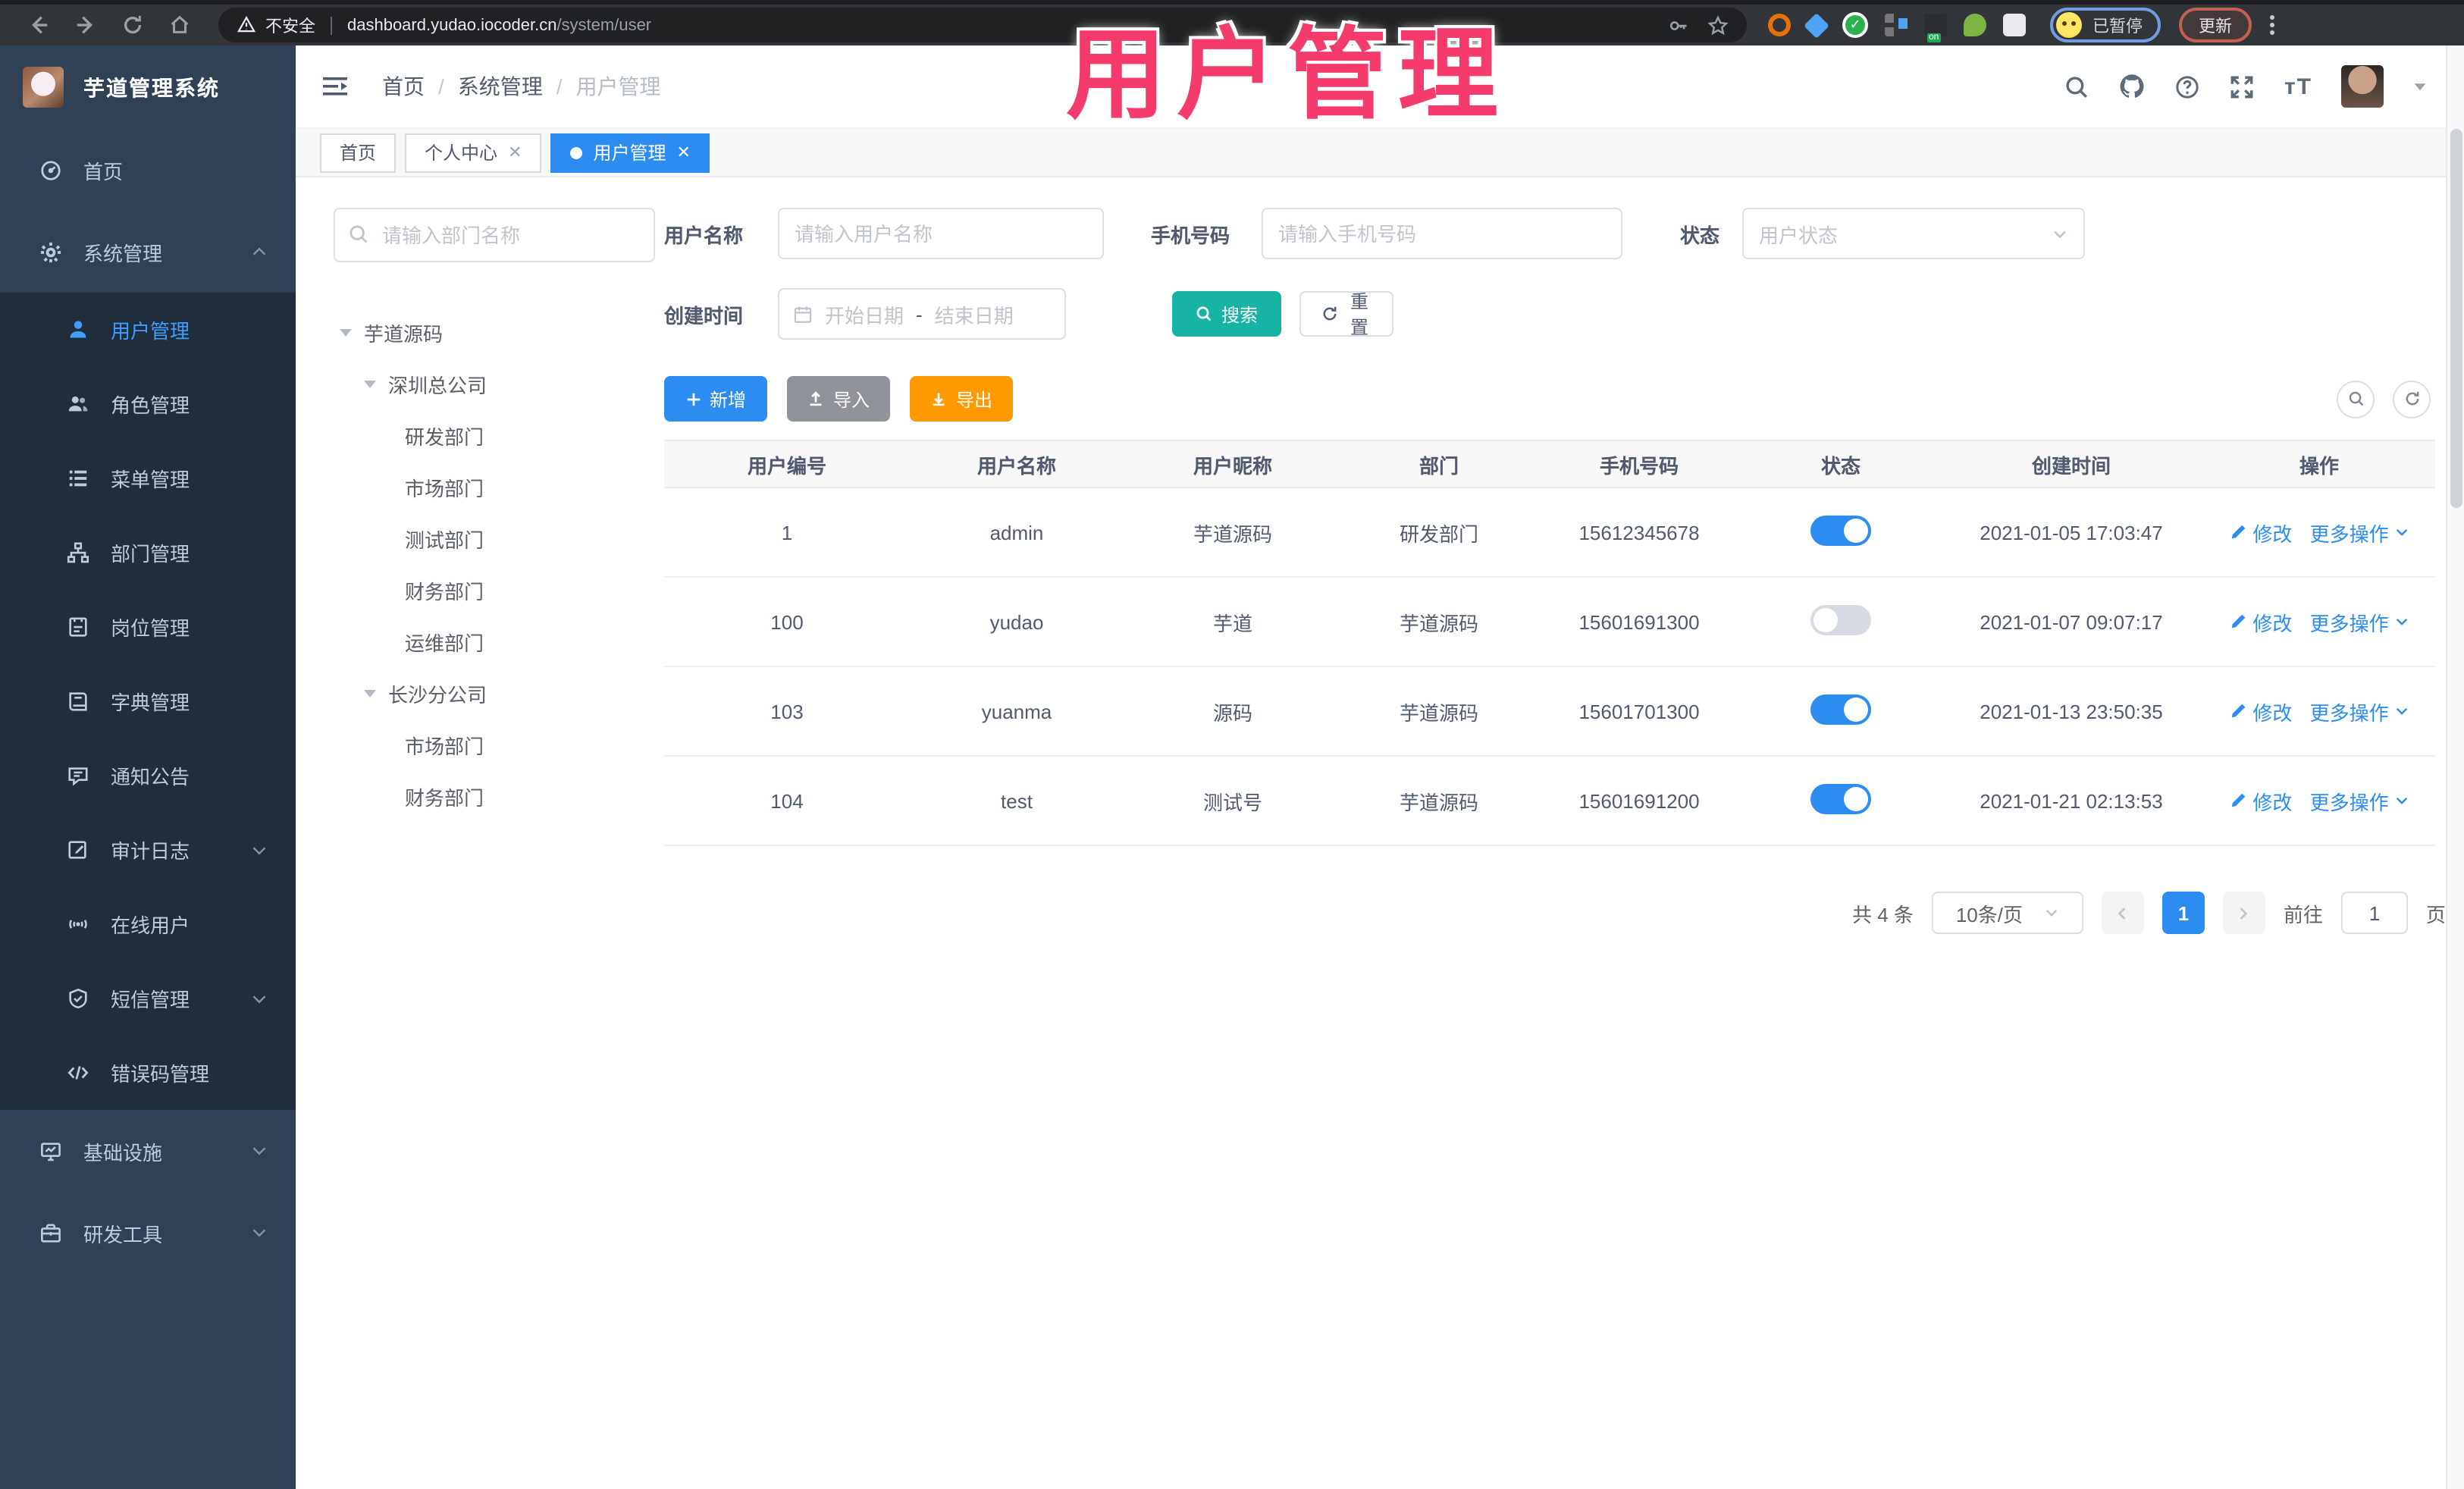  I want to click on goto-page-input, so click(2374, 913).